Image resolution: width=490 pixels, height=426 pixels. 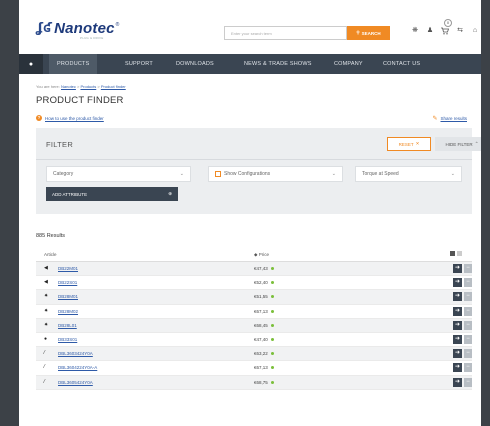 I want to click on list-view-icon, so click(x=452, y=253).